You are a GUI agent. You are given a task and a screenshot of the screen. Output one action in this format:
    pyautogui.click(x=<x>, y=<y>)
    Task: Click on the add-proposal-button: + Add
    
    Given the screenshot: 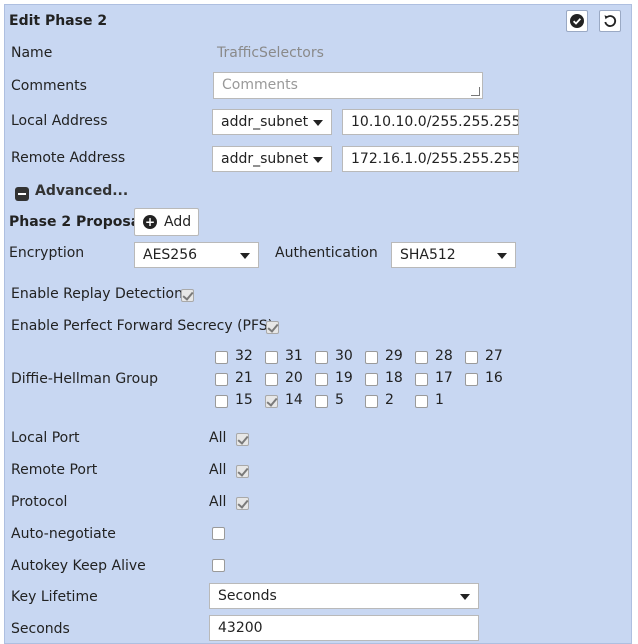 What is the action you would take?
    pyautogui.click(x=166, y=222)
    